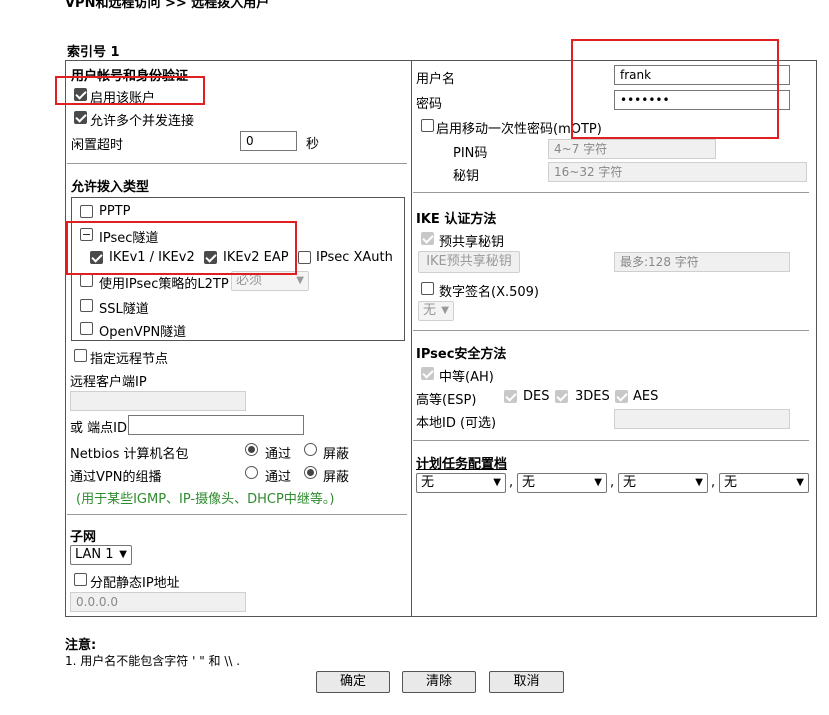 Image resolution: width=829 pixels, height=715 pixels. I want to click on schedule-value-3: 无, so click(630, 482).